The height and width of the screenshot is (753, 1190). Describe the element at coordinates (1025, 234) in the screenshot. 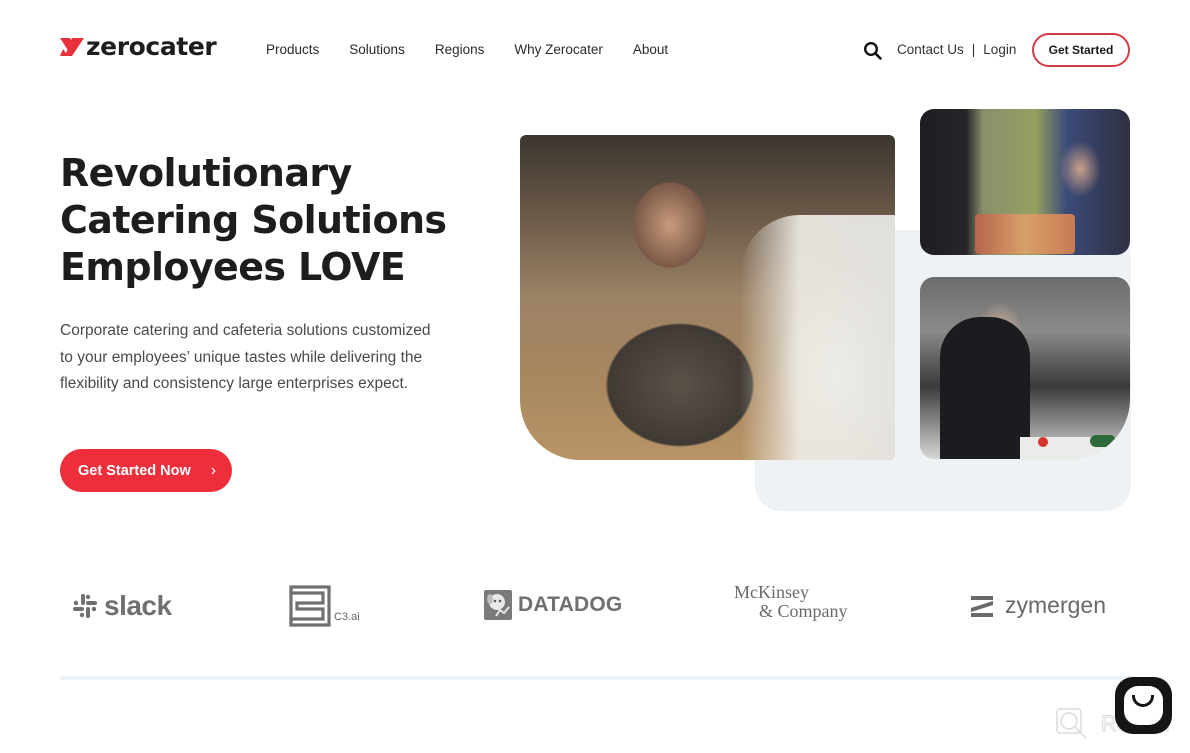

I see `food-tray` at that location.